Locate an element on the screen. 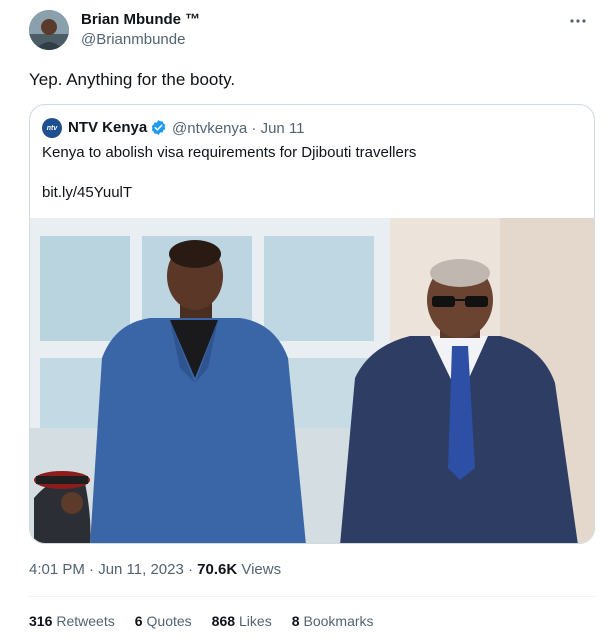 The height and width of the screenshot is (637, 611). views-label: Views is located at coordinates (261, 569).